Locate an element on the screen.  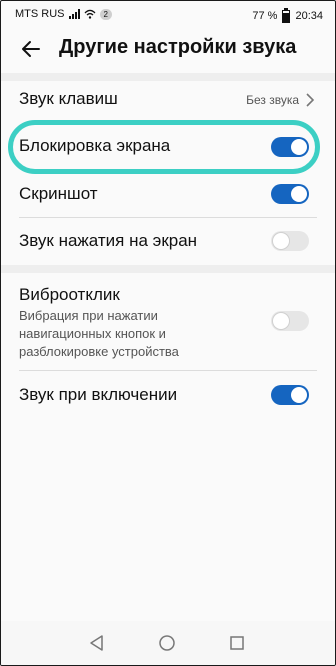
touch-sound-toggle is located at coordinates (290, 241).